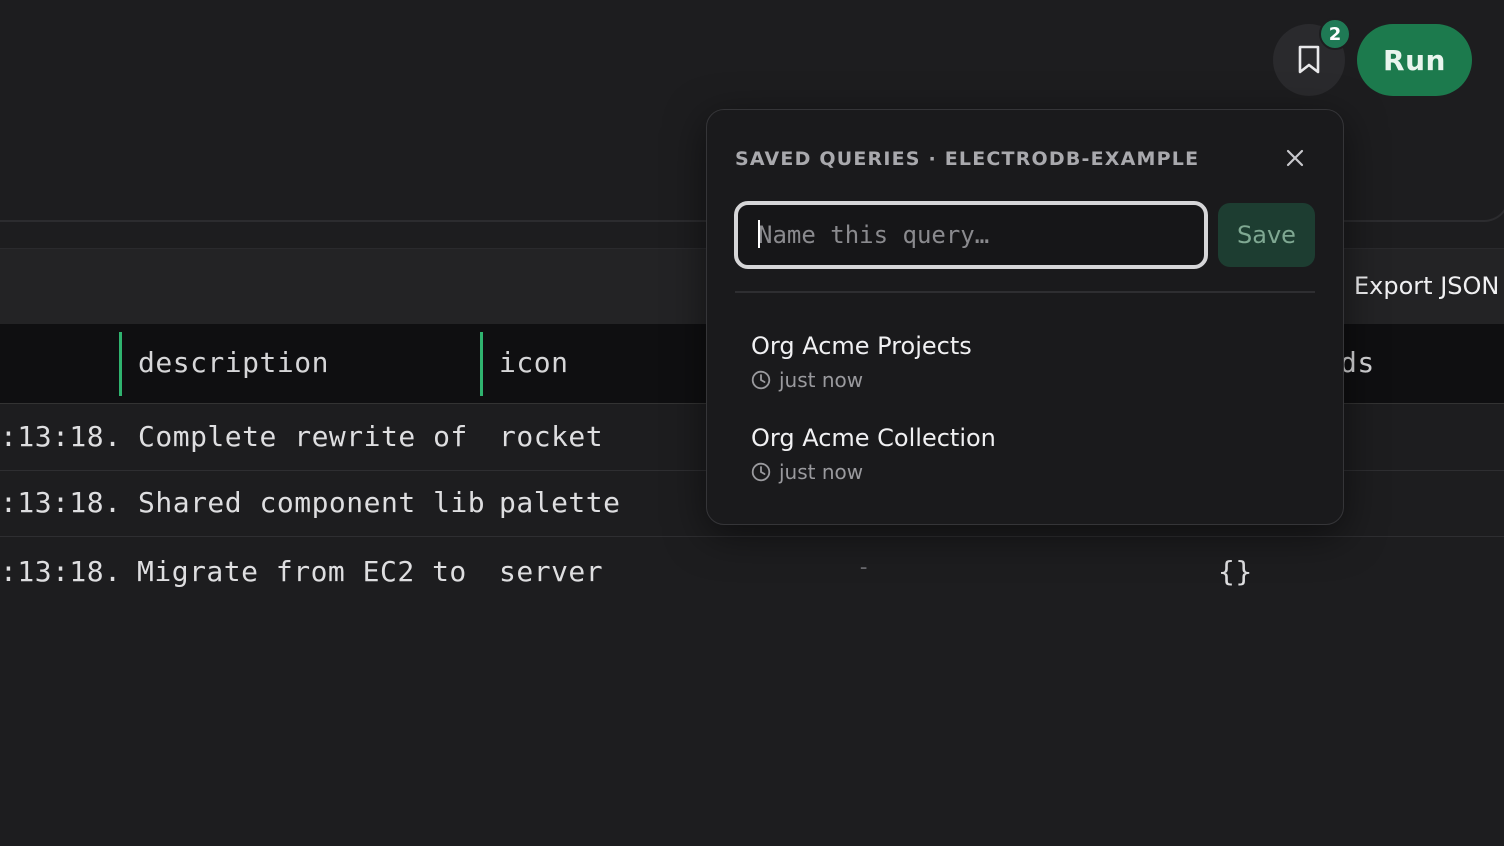 The image size is (1504, 846). I want to click on saved-query-name: Org Acme Projects, so click(861, 346).